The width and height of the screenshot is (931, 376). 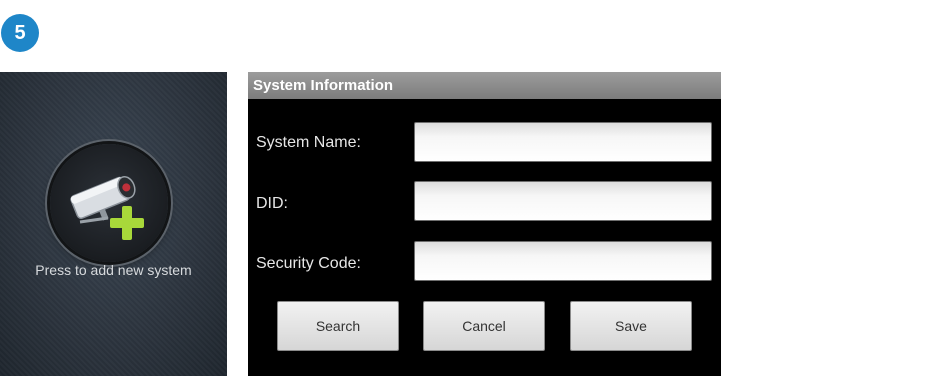 What do you see at coordinates (272, 203) in the screenshot?
I see `did-label: DID:` at bounding box center [272, 203].